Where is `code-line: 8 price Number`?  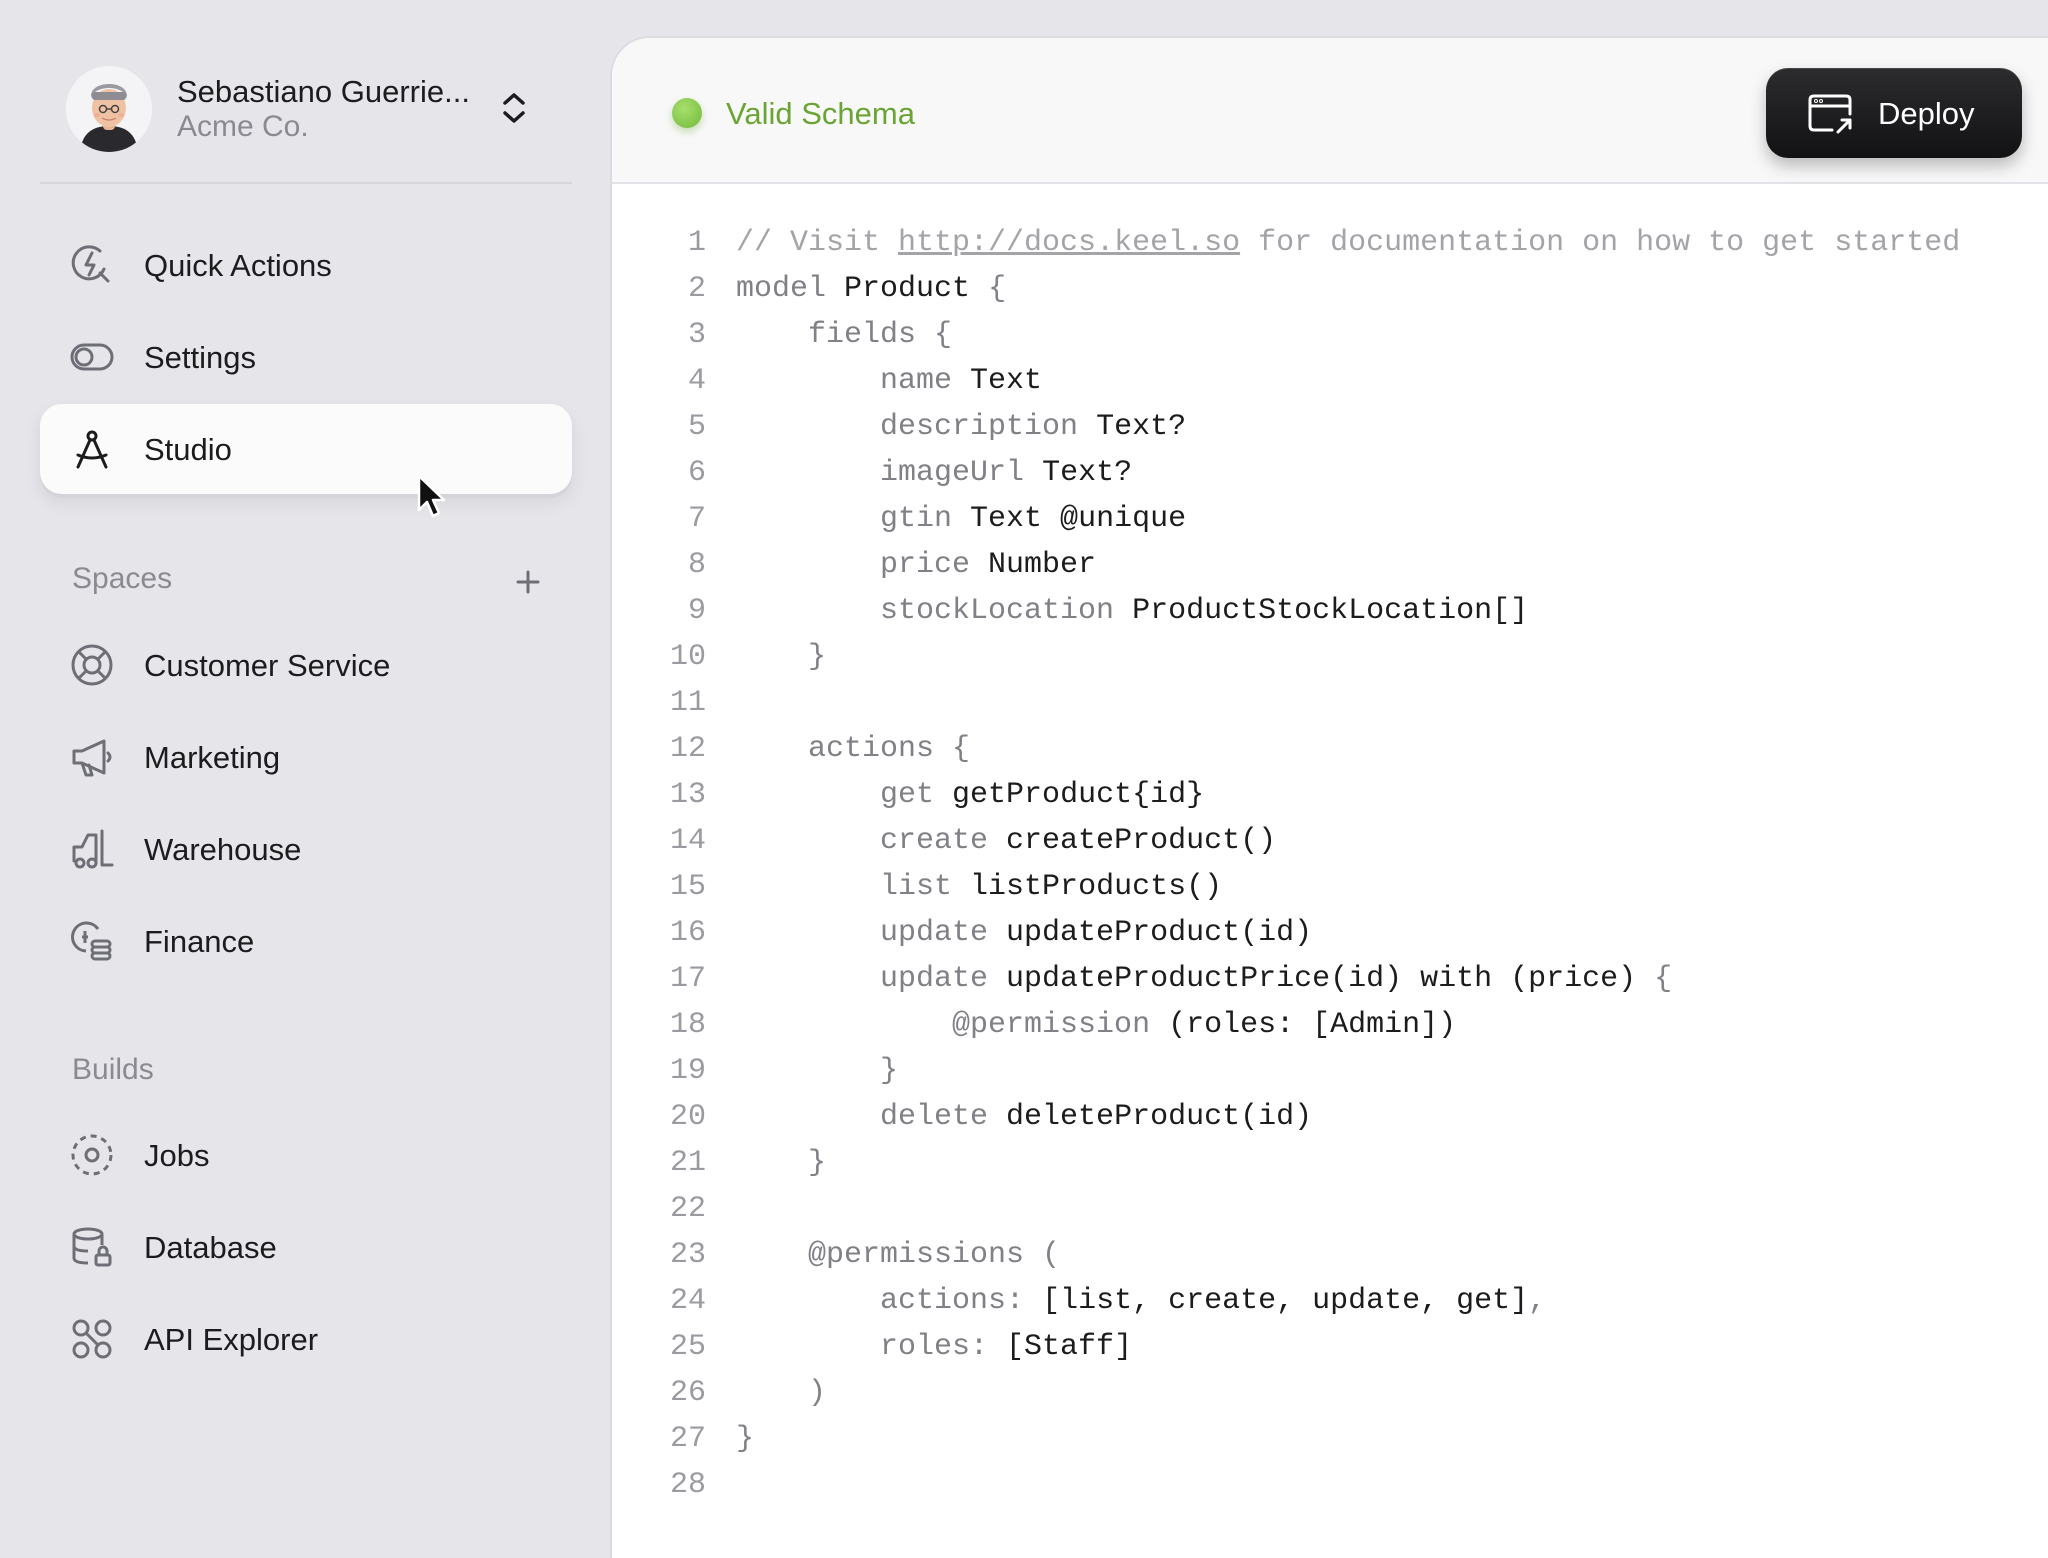
code-line: 8 price Number is located at coordinates (1330, 571).